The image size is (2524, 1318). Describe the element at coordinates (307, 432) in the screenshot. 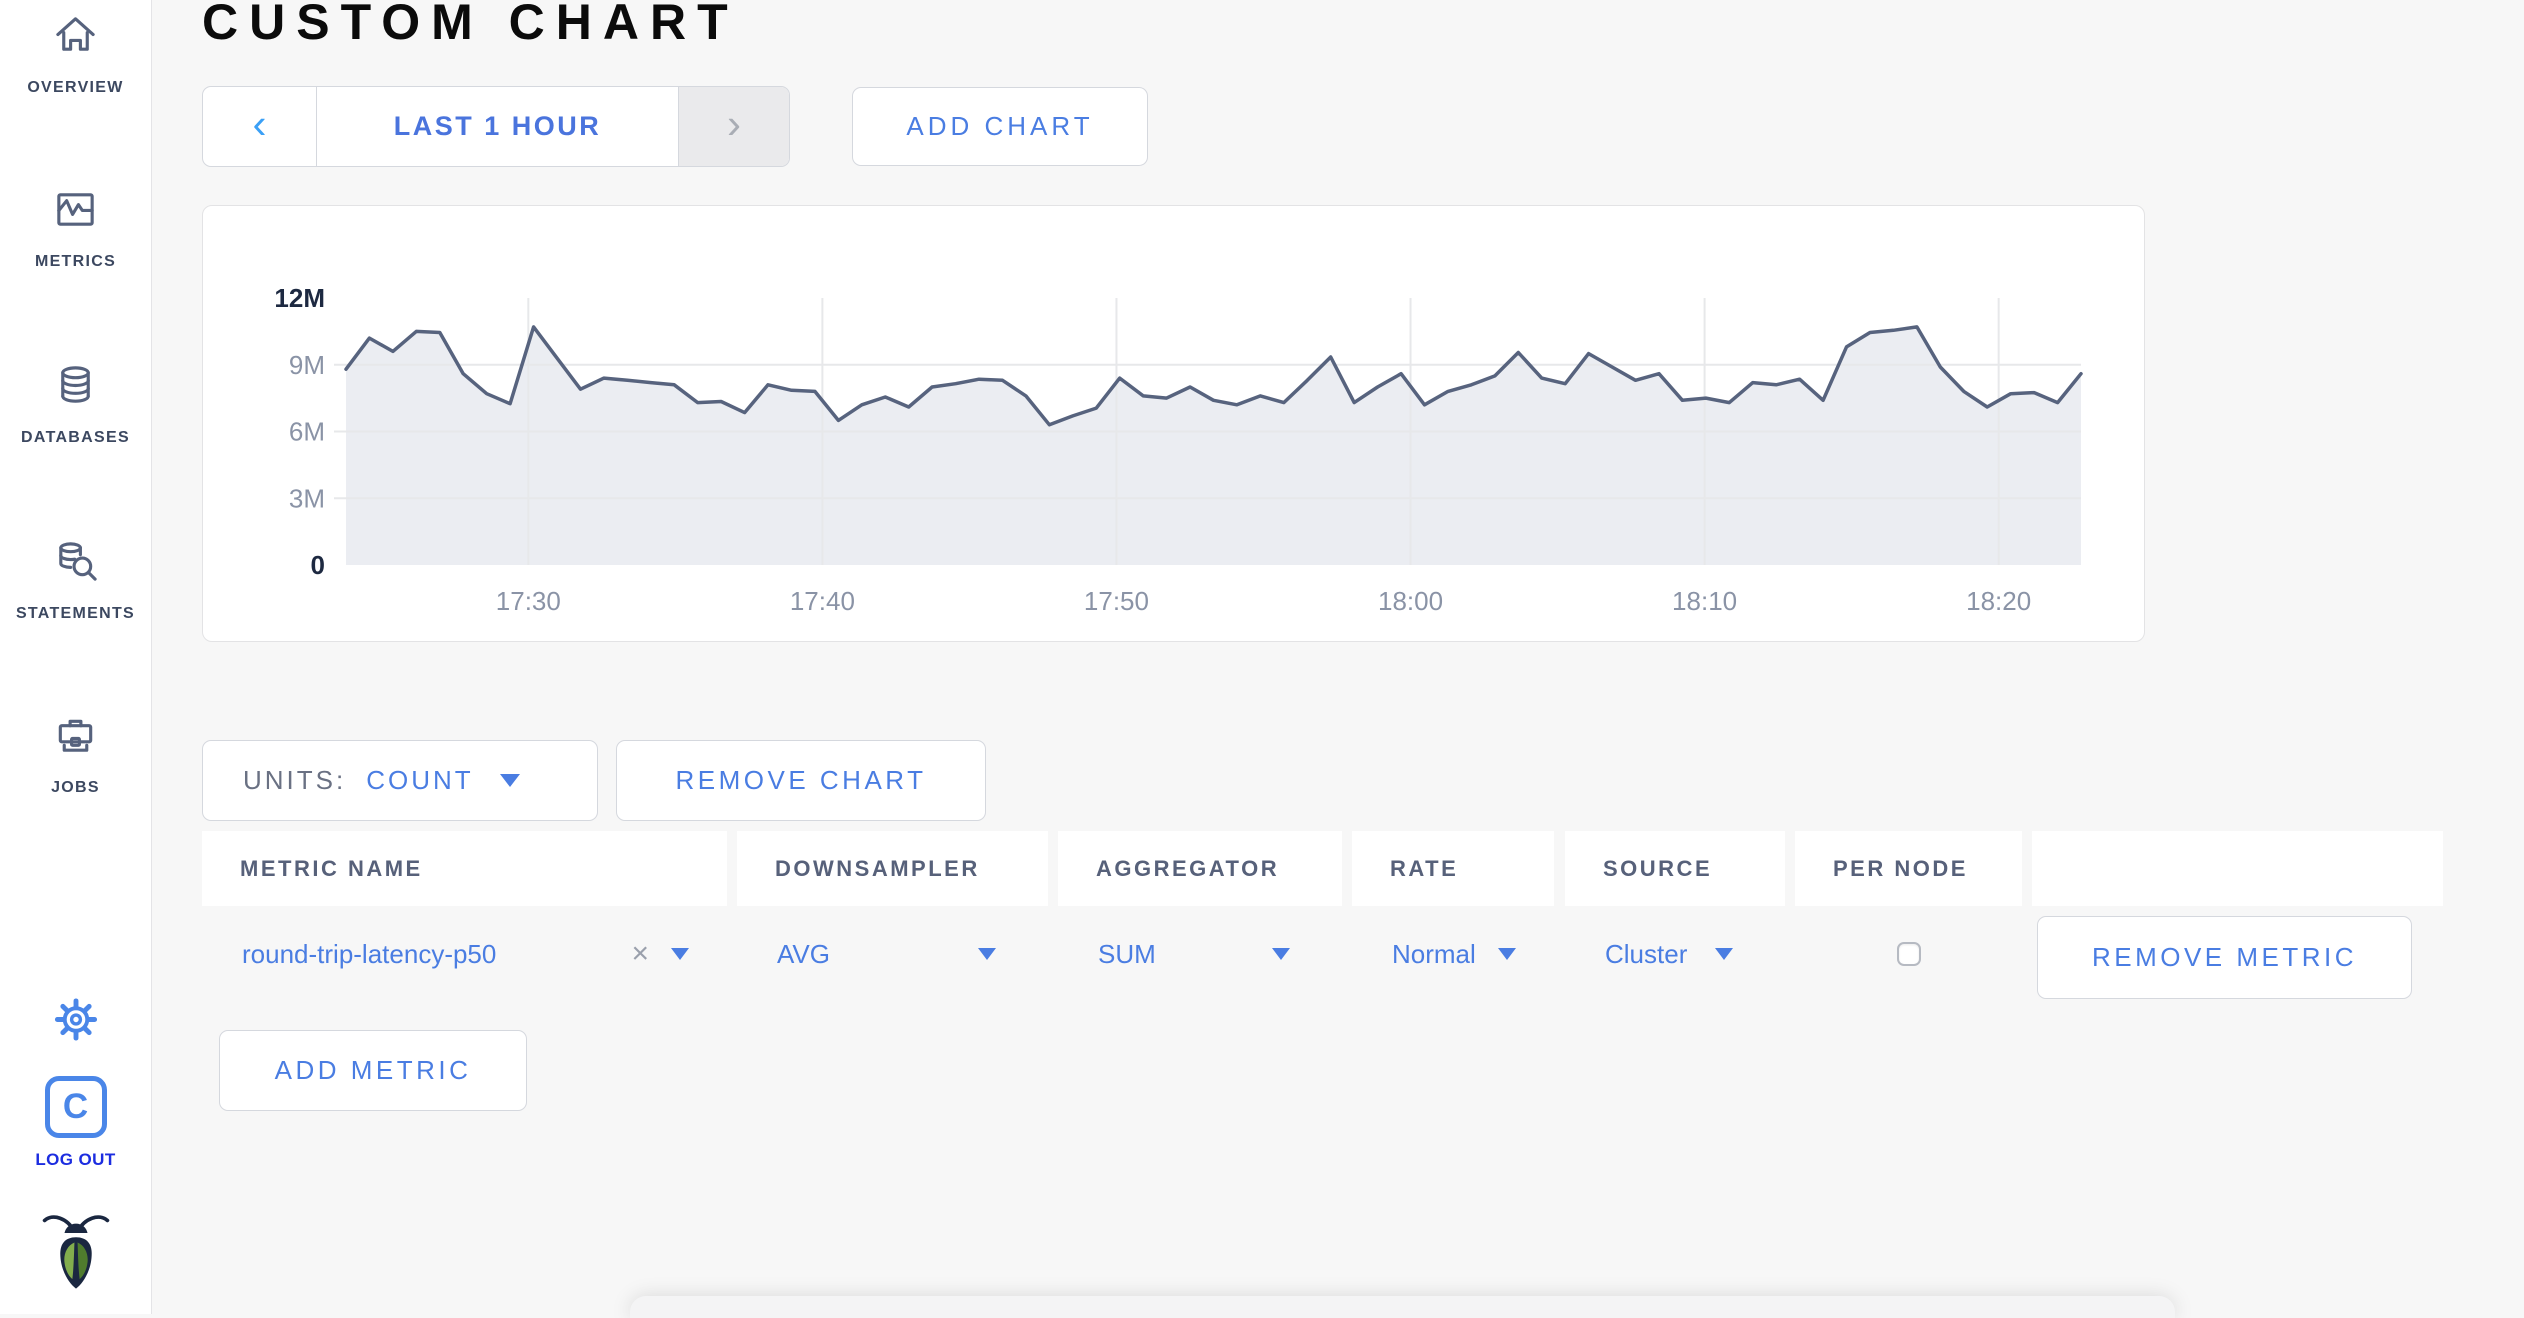

I see `svg-text: 6M` at that location.